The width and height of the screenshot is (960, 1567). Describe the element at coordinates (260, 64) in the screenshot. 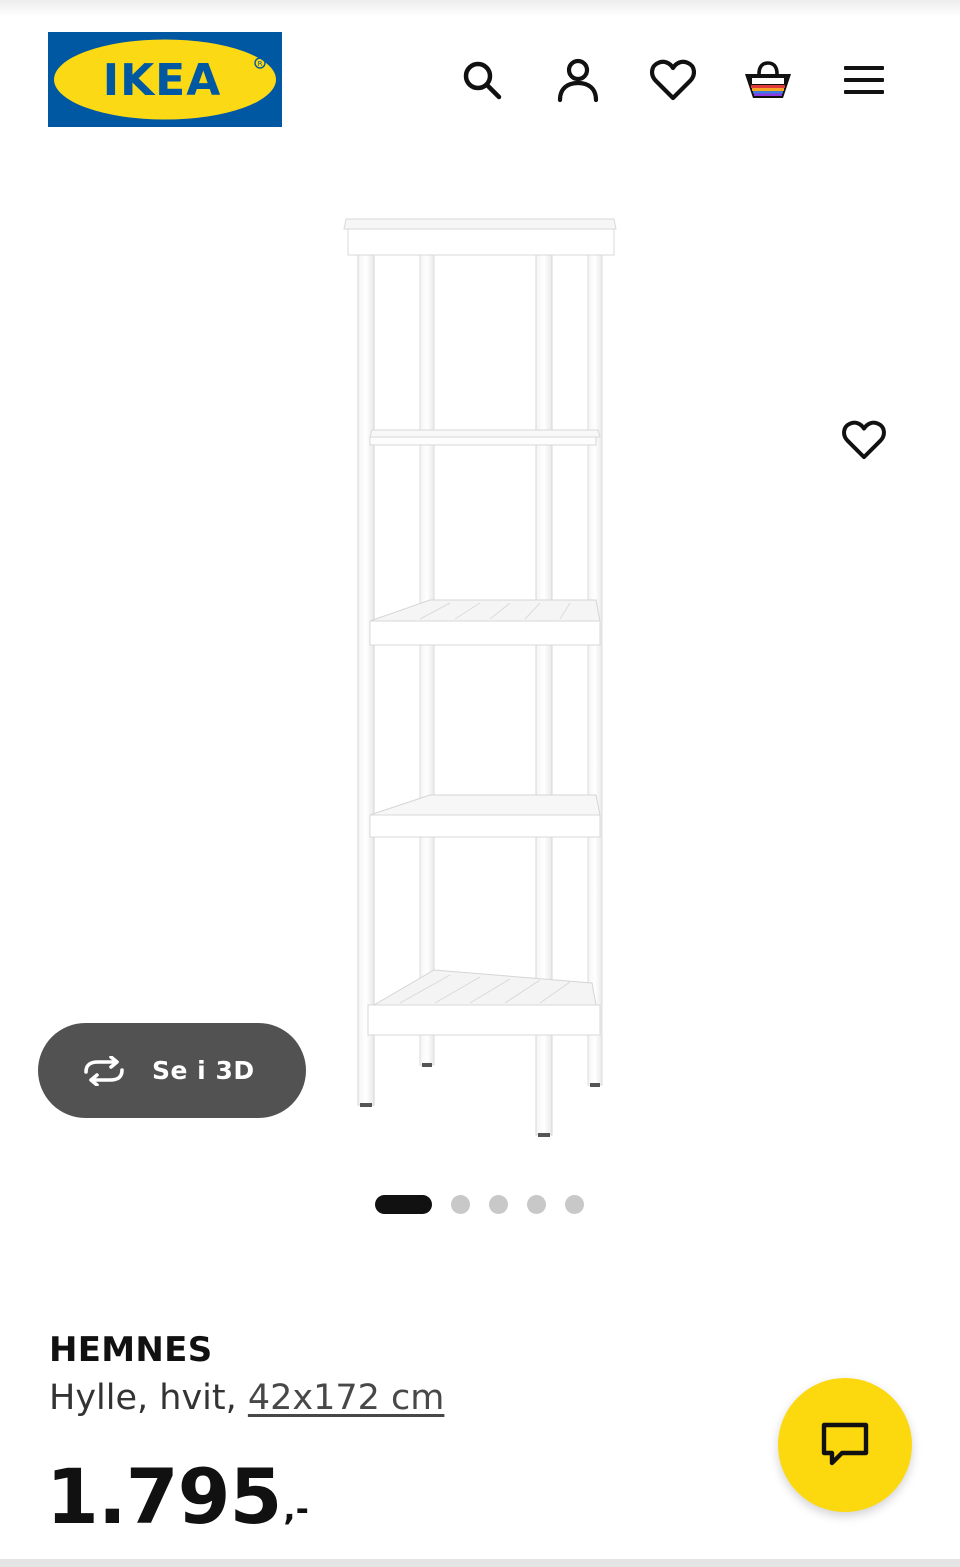

I see `svg-text: R` at that location.